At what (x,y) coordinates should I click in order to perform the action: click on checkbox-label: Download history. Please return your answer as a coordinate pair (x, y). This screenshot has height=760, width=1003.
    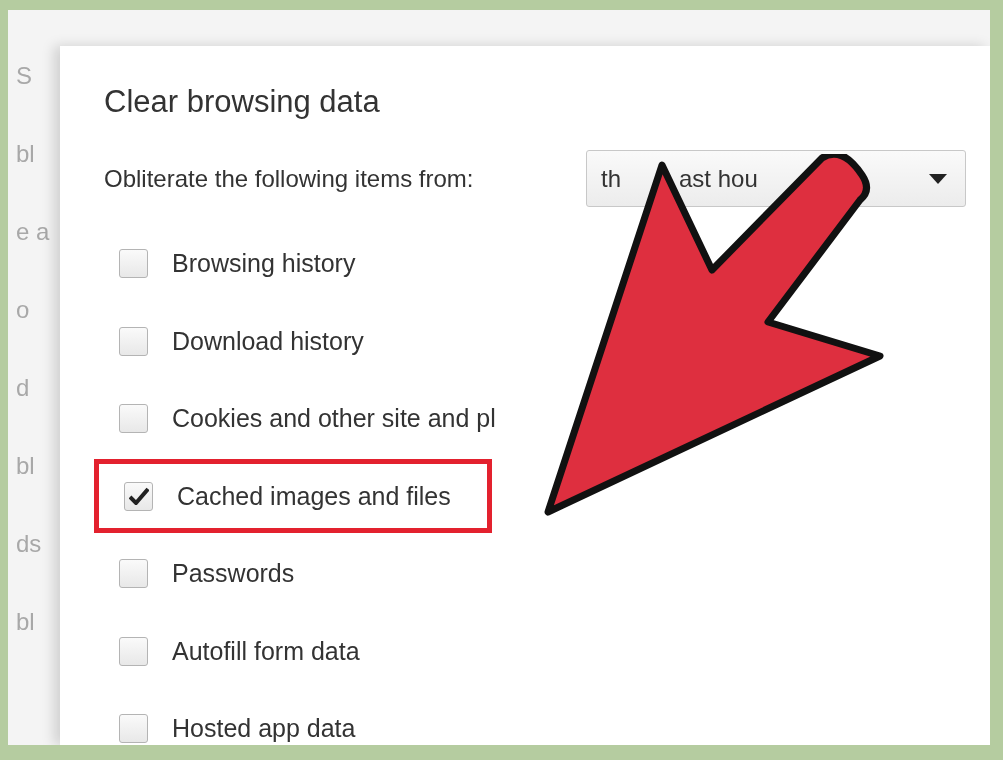
    Looking at the image, I should click on (268, 341).